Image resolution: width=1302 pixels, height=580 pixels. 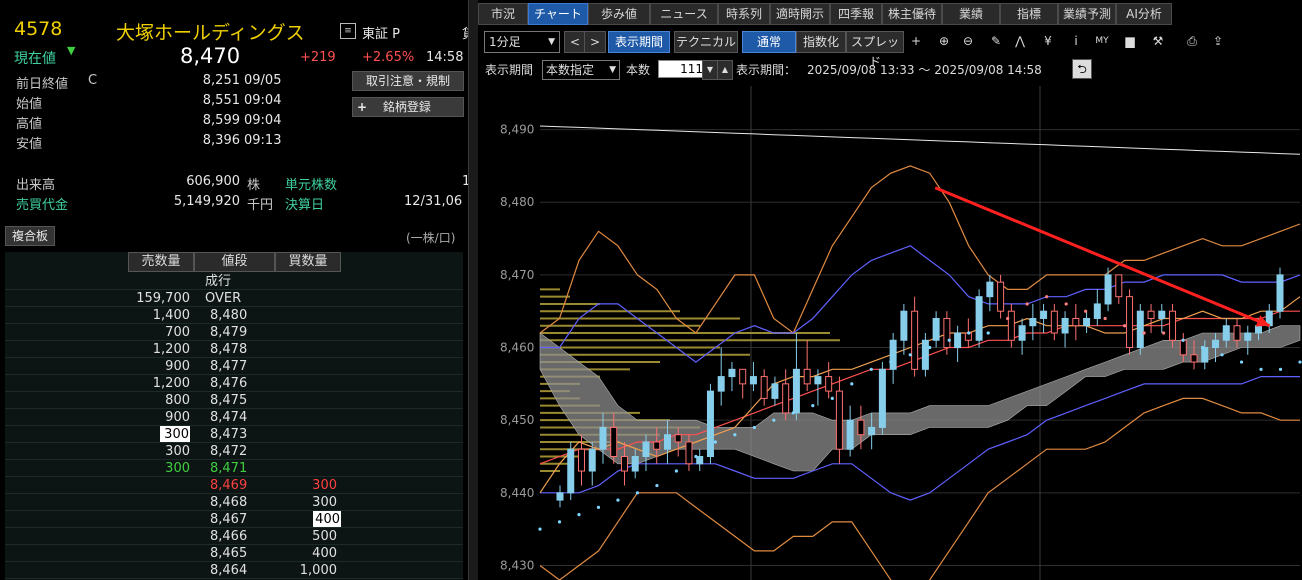 I want to click on low-time: 09:13, so click(x=263, y=140).